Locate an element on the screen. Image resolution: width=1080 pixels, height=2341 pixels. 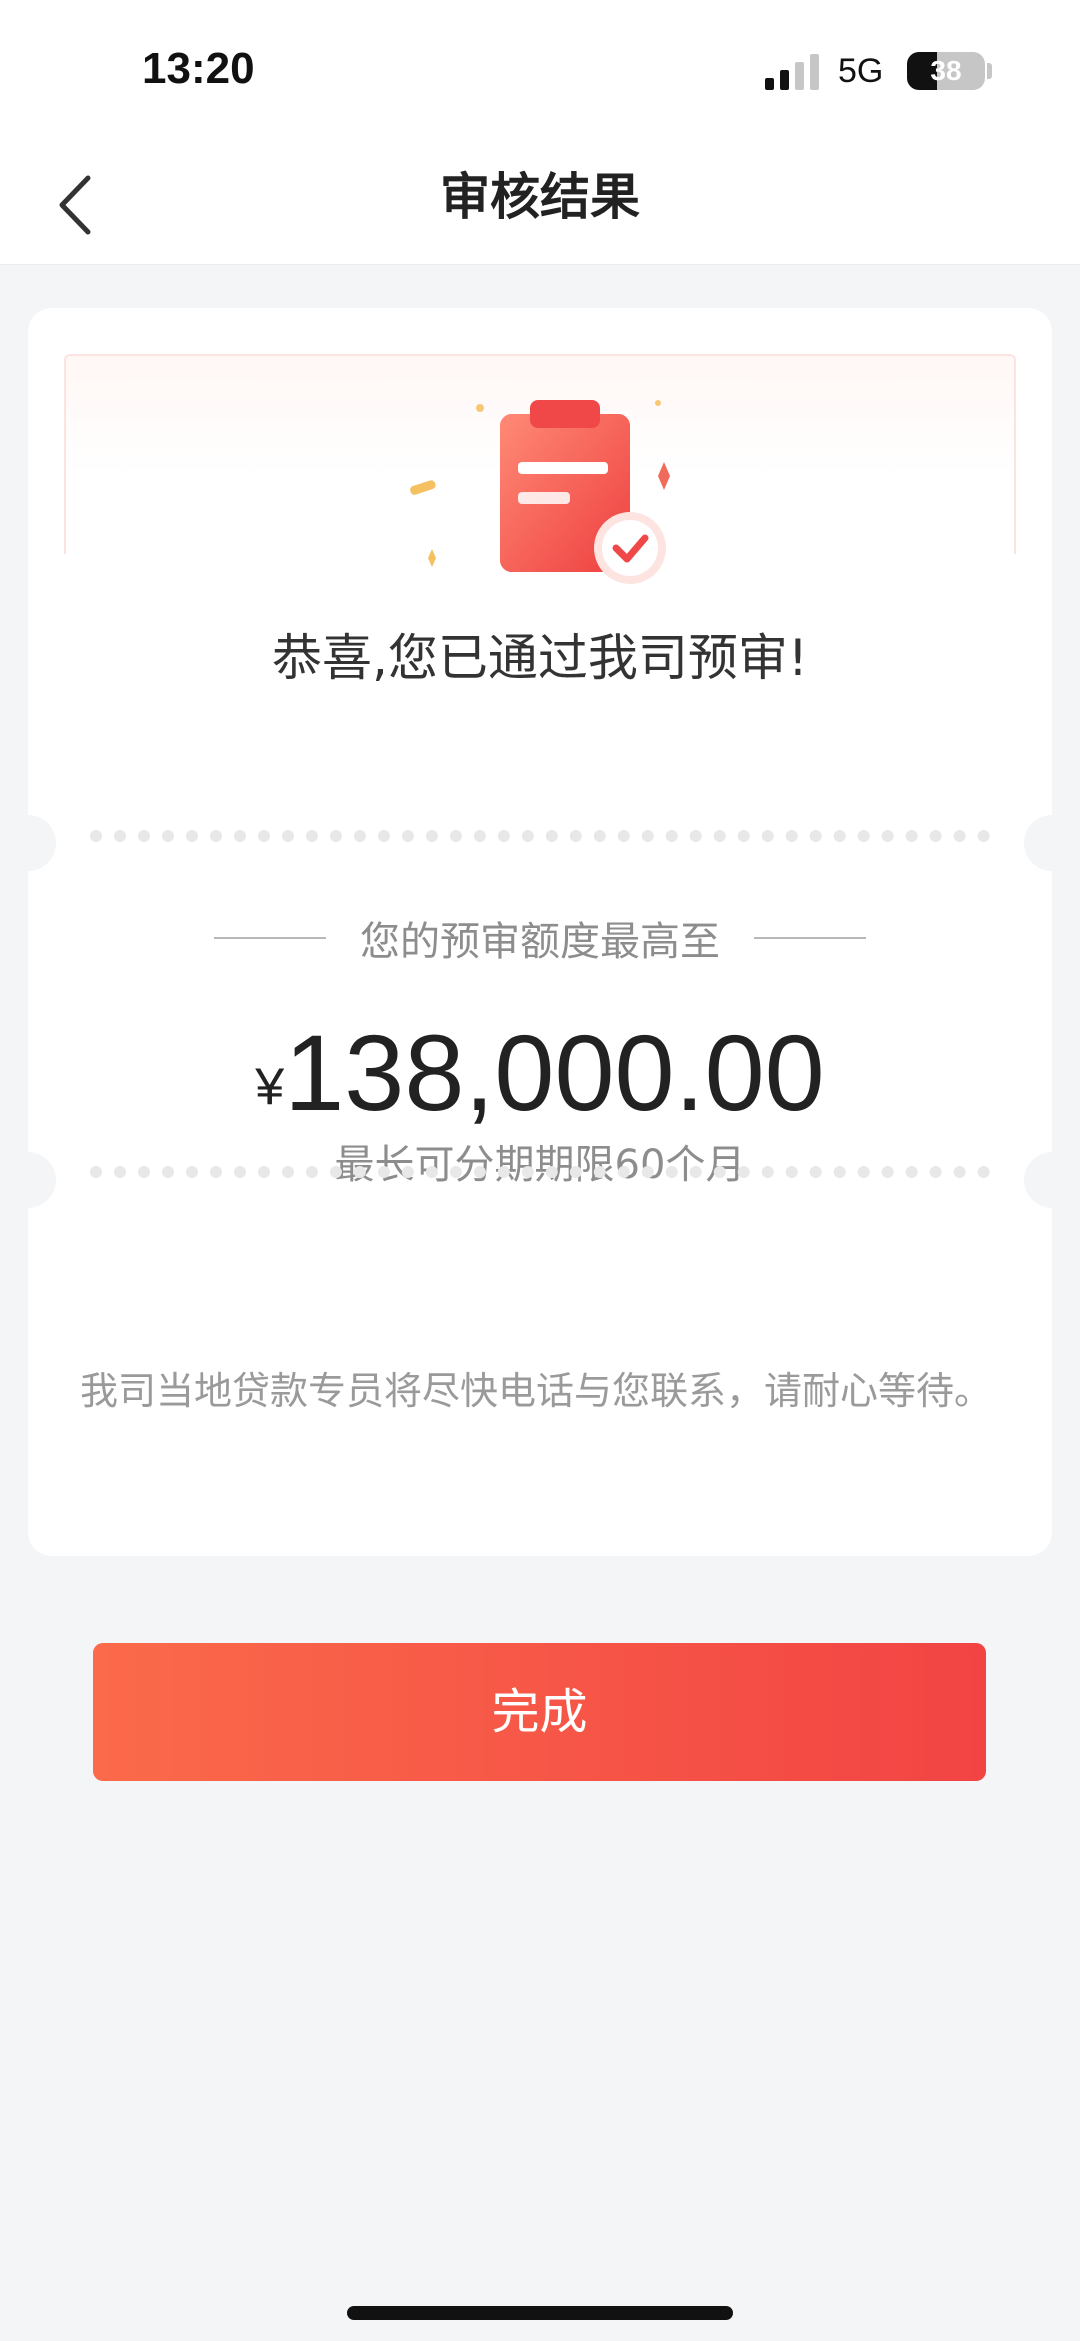
clipboard-check-icon is located at coordinates (540, 492).